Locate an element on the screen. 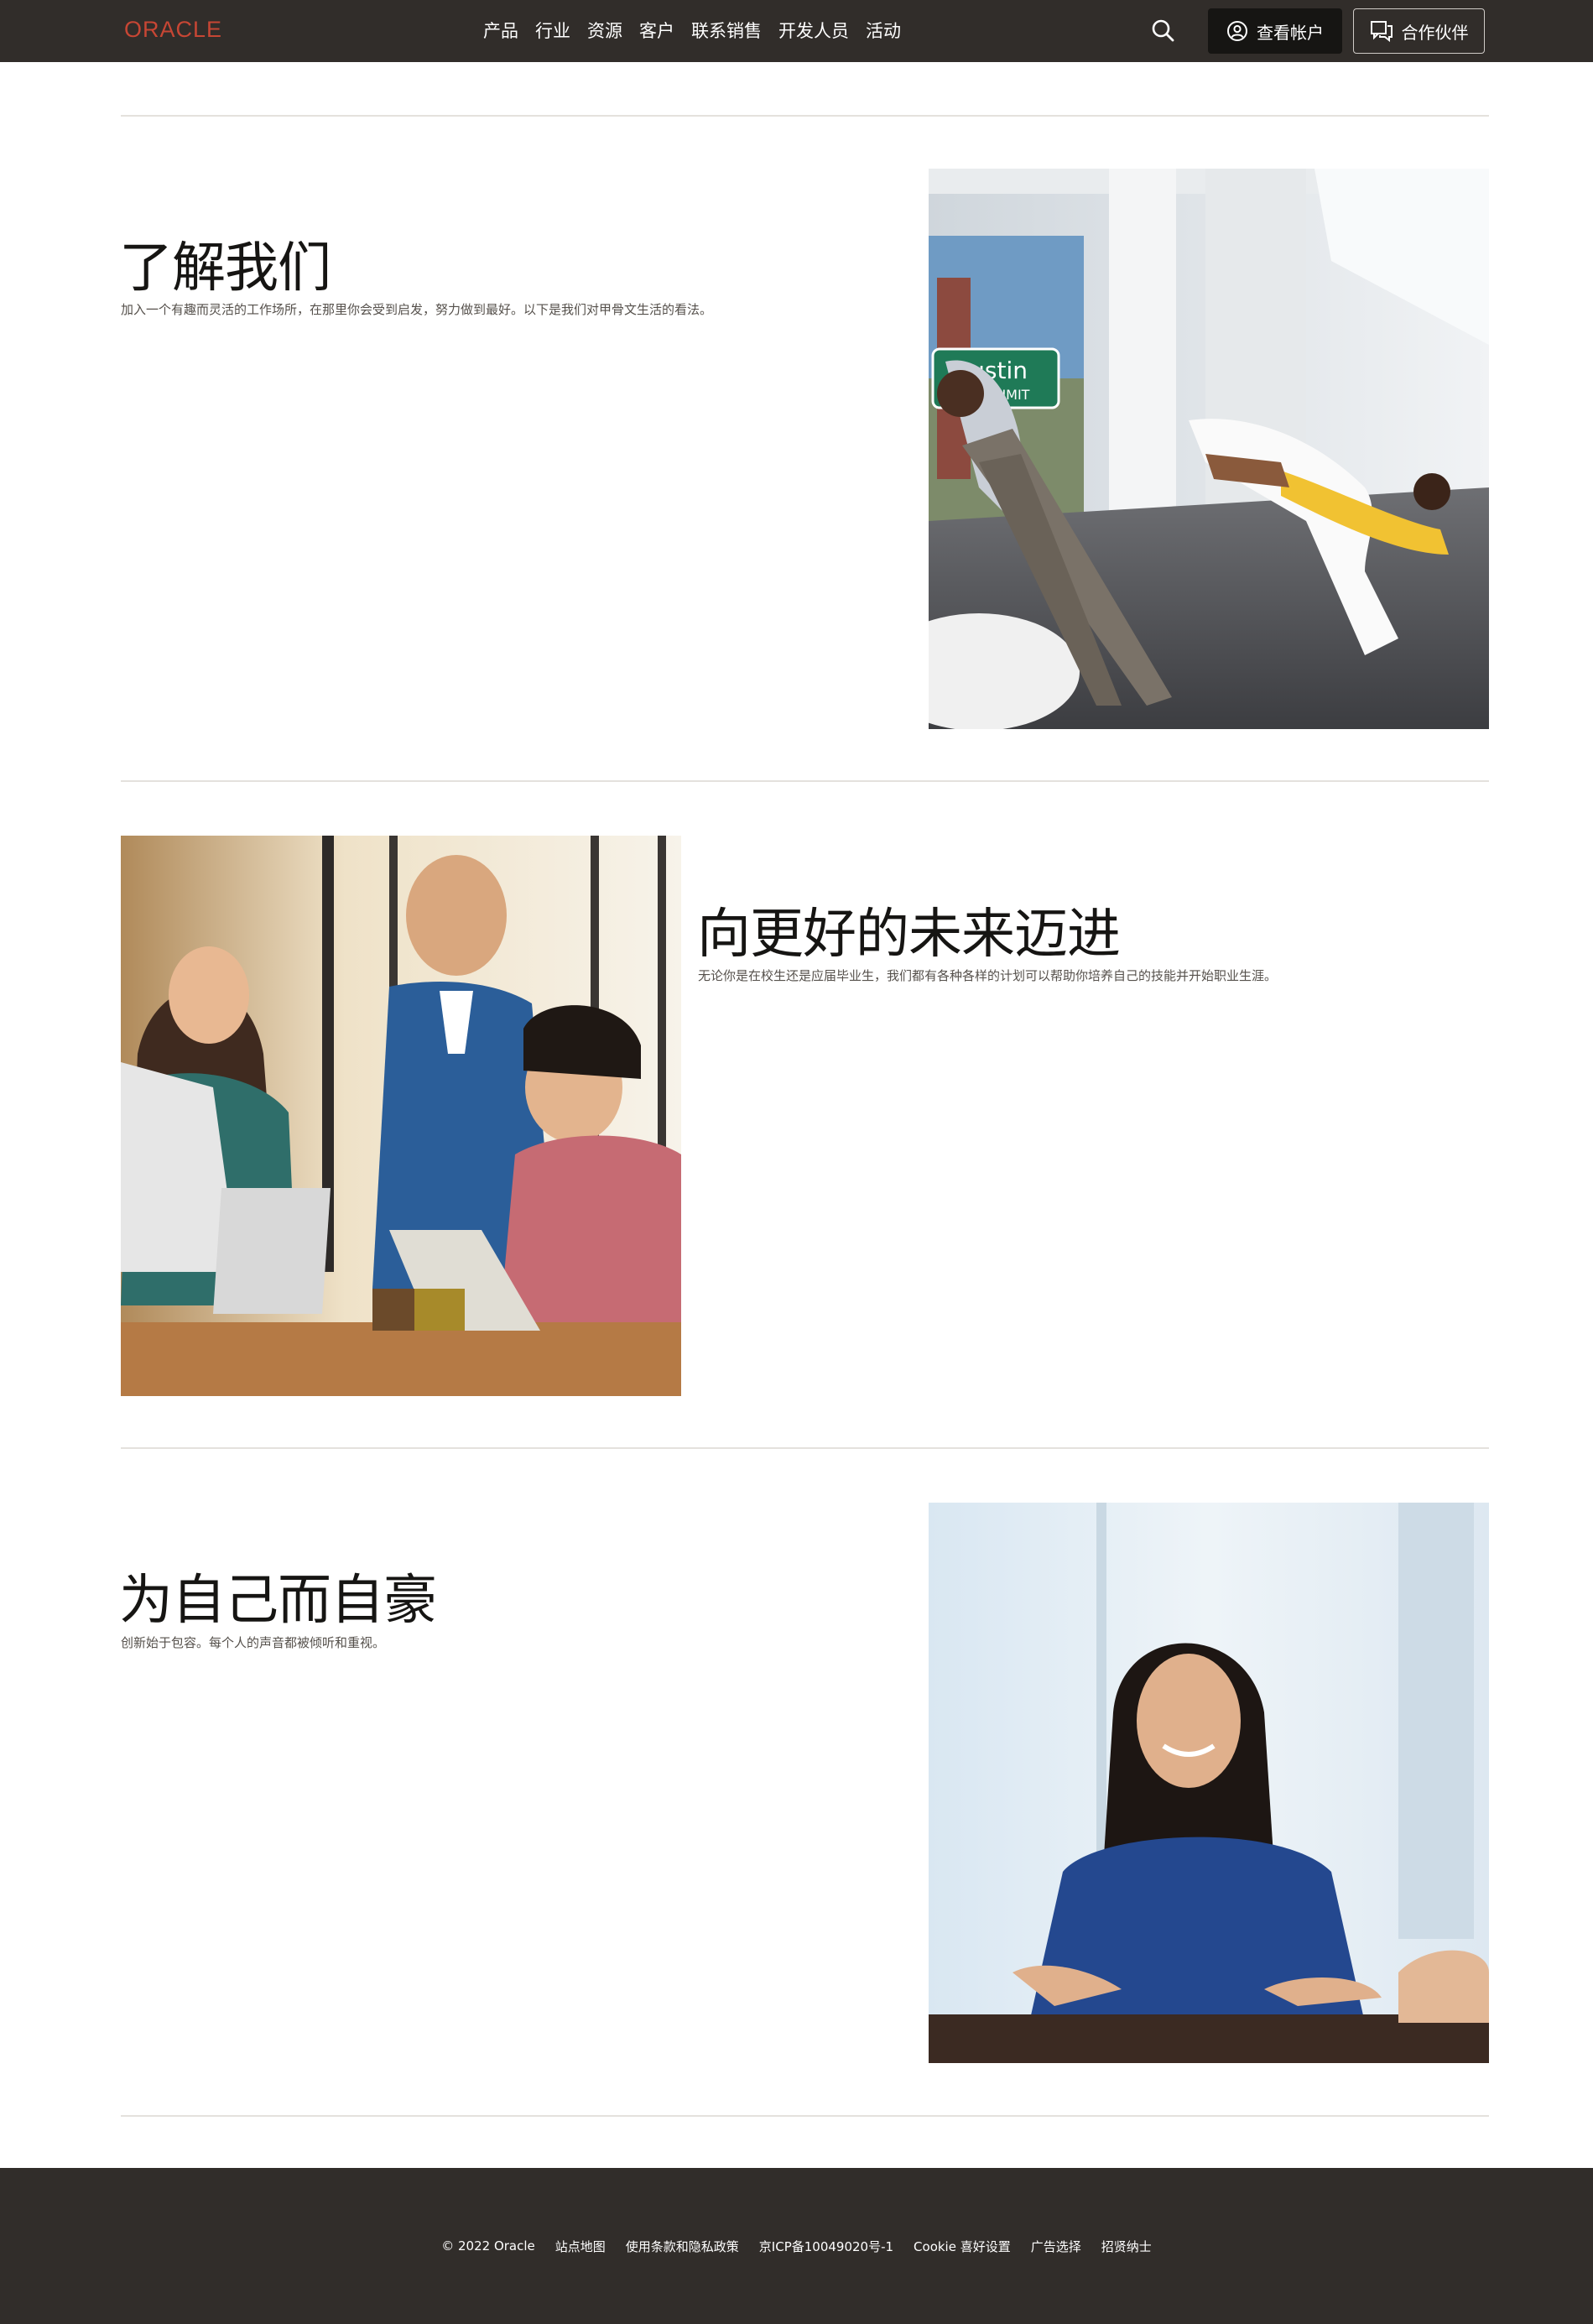 Image resolution: width=1593 pixels, height=2324 pixels. nav-item-customers: 客户 is located at coordinates (656, 31).